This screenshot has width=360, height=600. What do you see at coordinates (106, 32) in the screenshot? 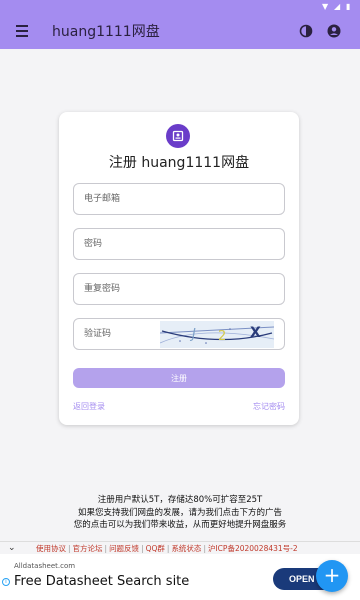
I see `app-title: huang1111网盘` at bounding box center [106, 32].